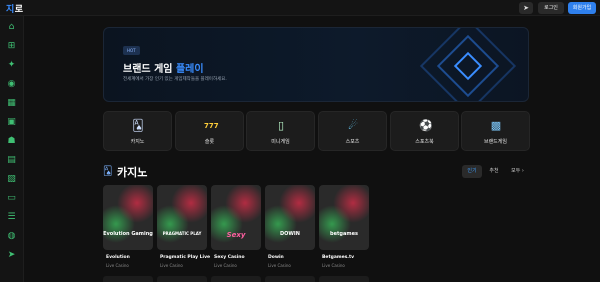 The height and width of the screenshot is (282, 600). I want to click on category-minigame: ▯ 미니게임, so click(280, 131).